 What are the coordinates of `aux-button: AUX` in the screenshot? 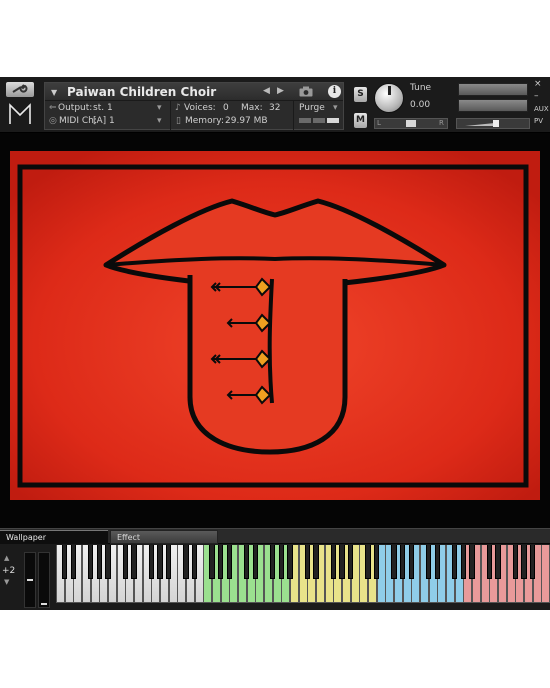 It's located at (541, 109).